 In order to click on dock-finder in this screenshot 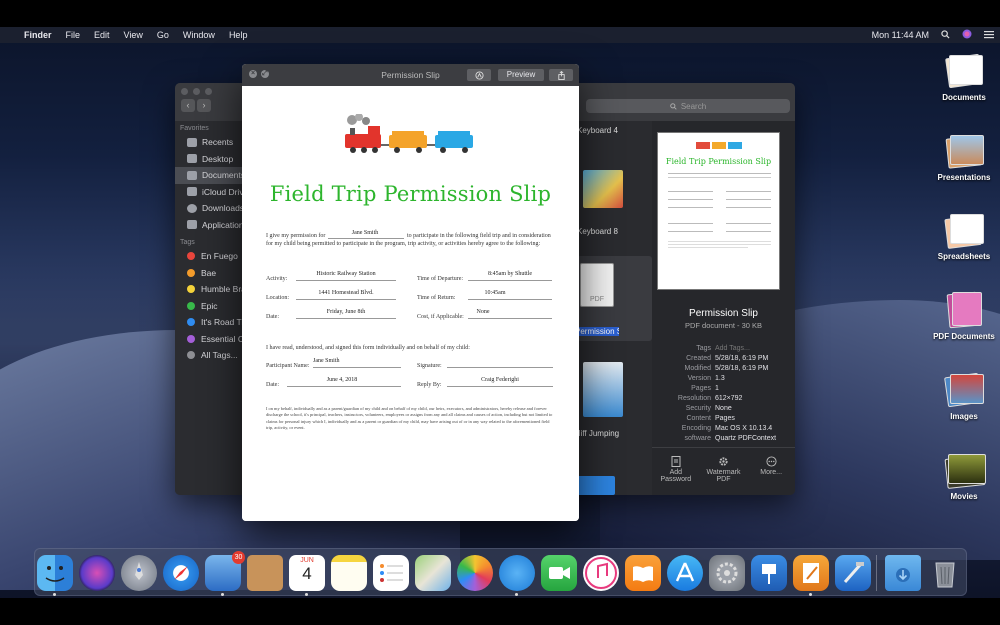, I will do `click(55, 573)`.